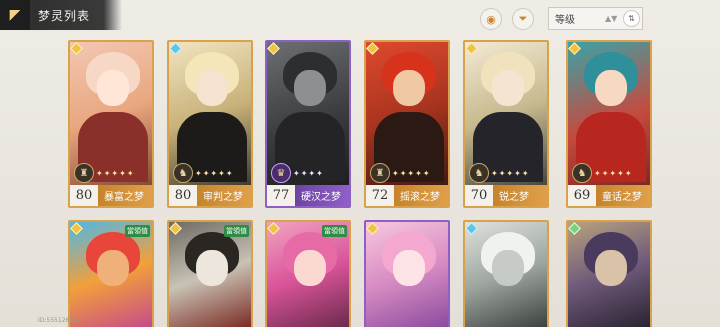 This screenshot has width=720, height=327. What do you see at coordinates (611, 18) in the screenshot?
I see `sort-hint: ▲▼` at bounding box center [611, 18].